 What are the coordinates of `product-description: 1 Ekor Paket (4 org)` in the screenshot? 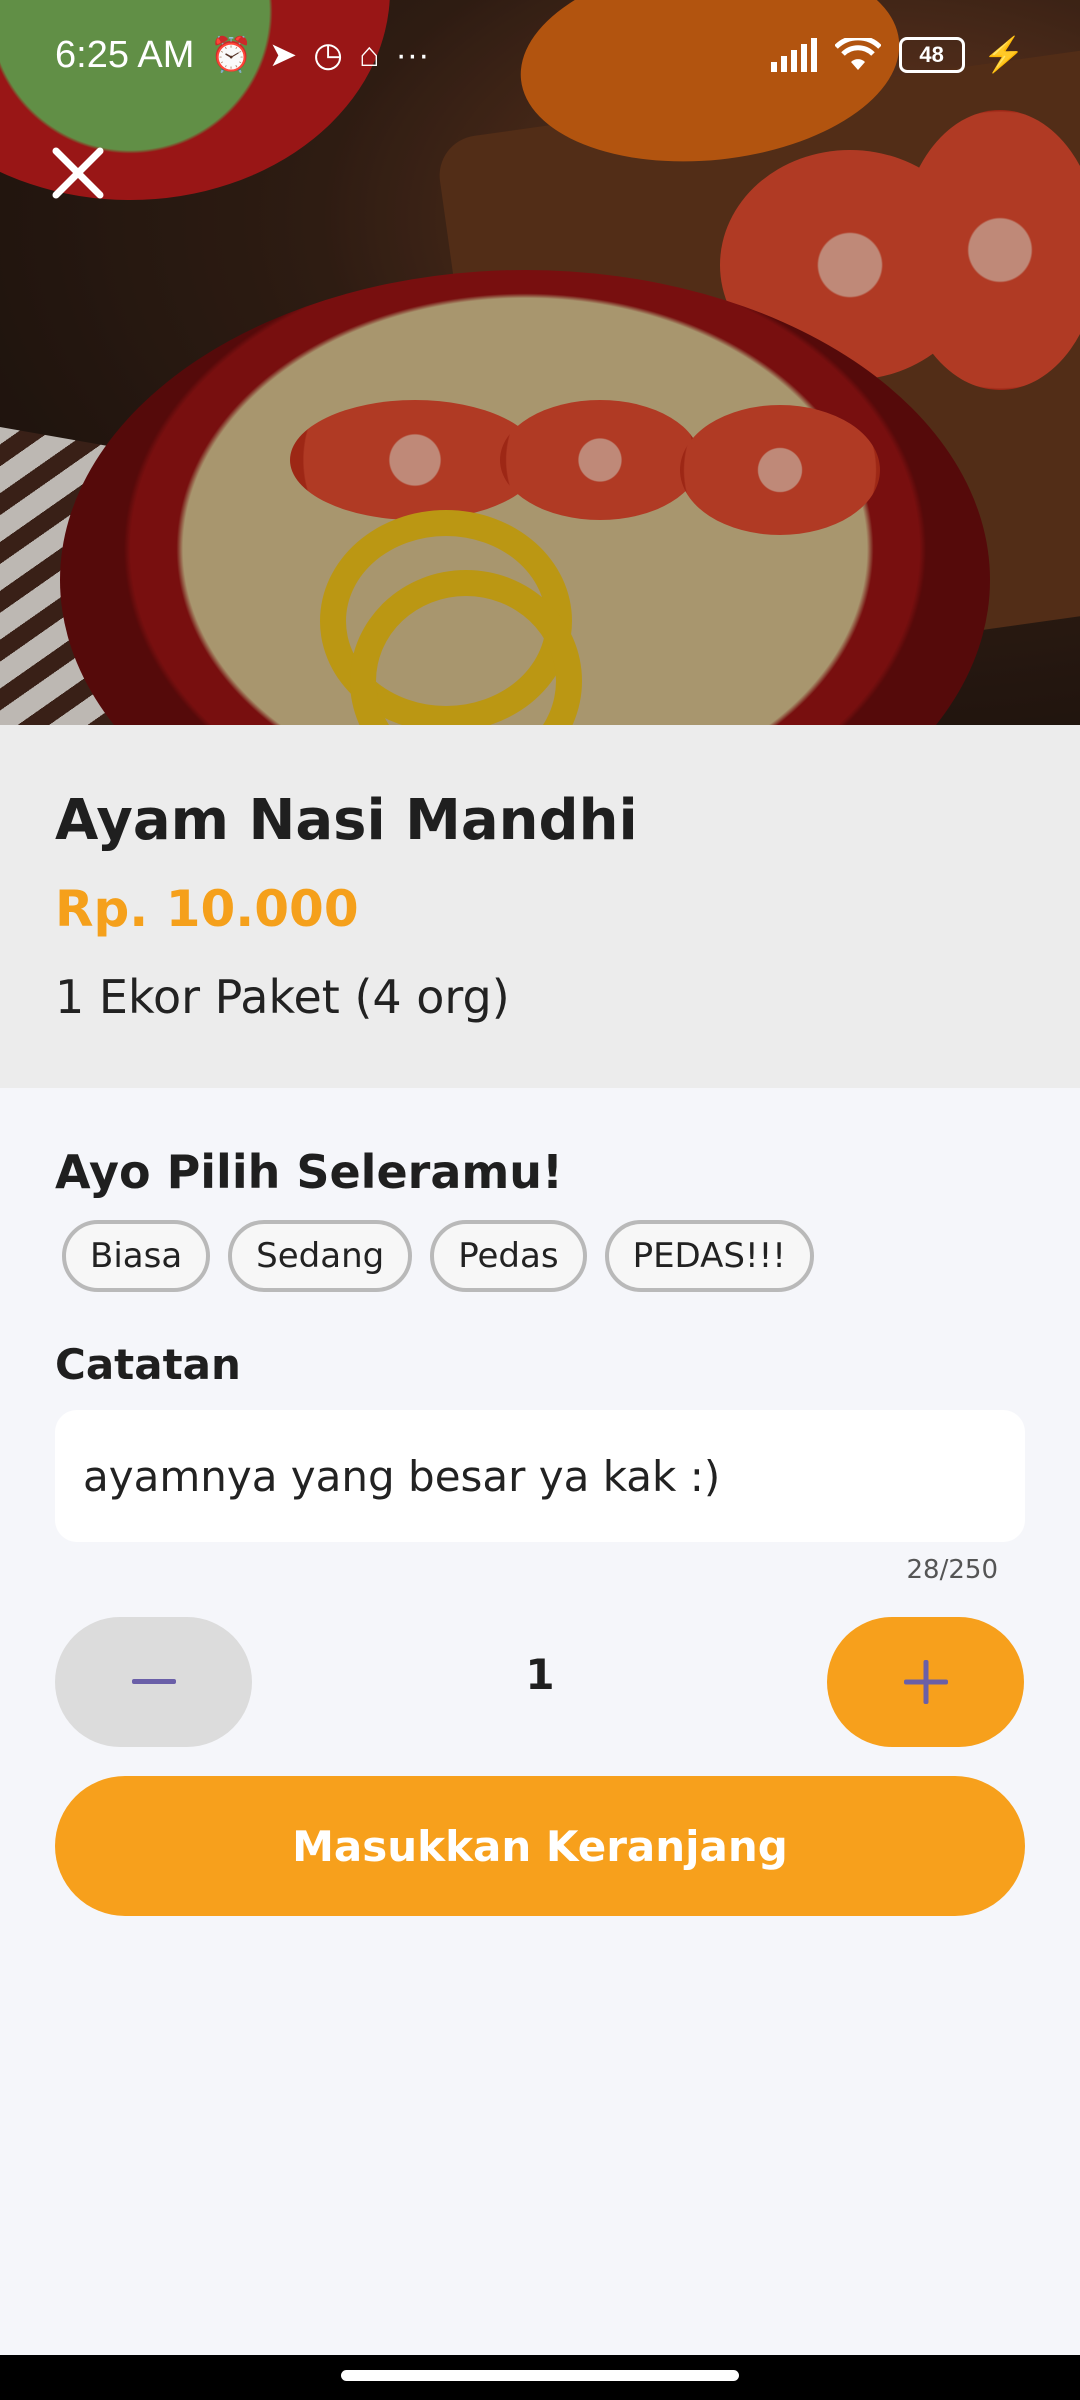 It's located at (282, 997).